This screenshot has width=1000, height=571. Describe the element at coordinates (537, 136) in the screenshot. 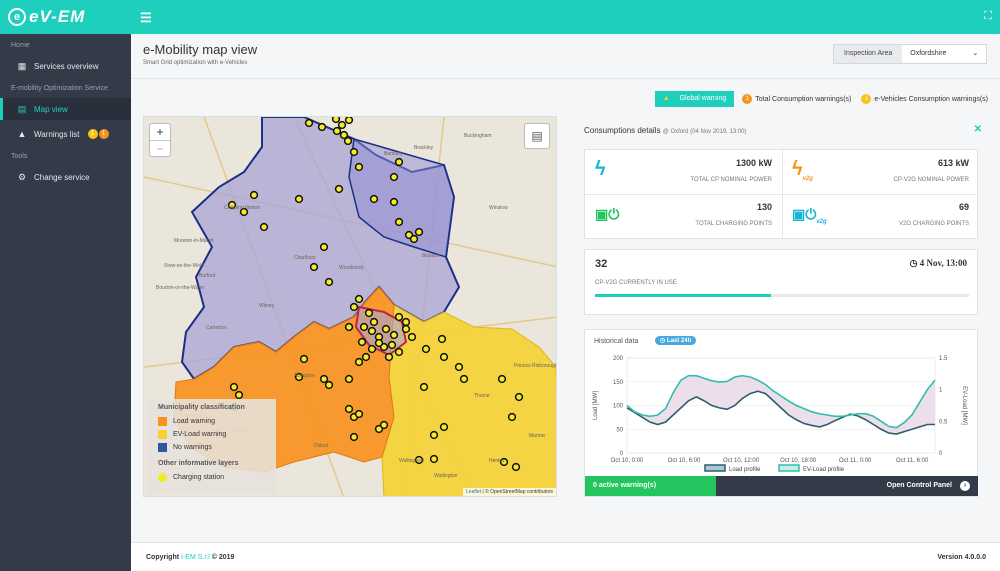

I see `layers-icon: ▤` at that location.